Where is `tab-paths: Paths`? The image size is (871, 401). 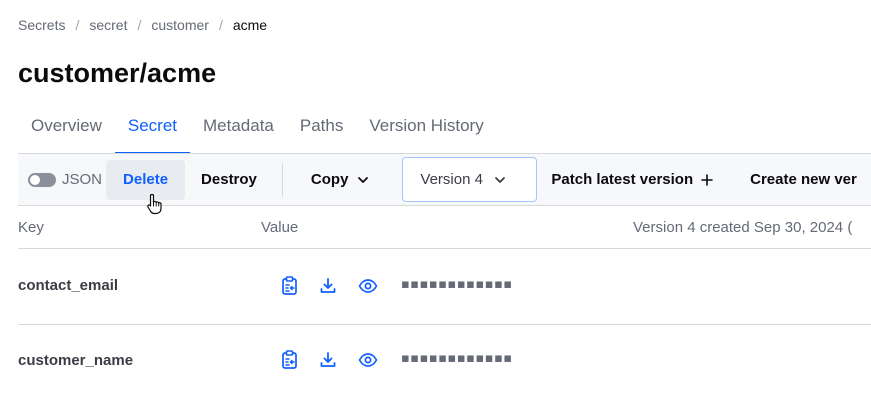
tab-paths: Paths is located at coordinates (321, 130).